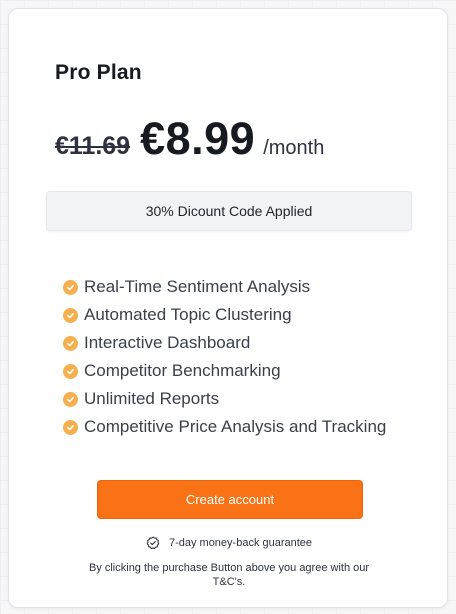 The height and width of the screenshot is (614, 456). I want to click on terms-link: T&C's, so click(228, 582).